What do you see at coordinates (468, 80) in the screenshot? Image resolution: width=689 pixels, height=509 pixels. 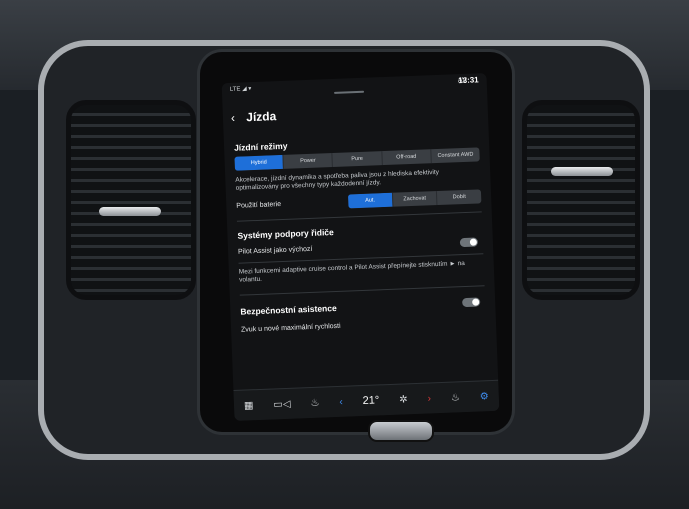 I see `clock: 13:31` at bounding box center [468, 80].